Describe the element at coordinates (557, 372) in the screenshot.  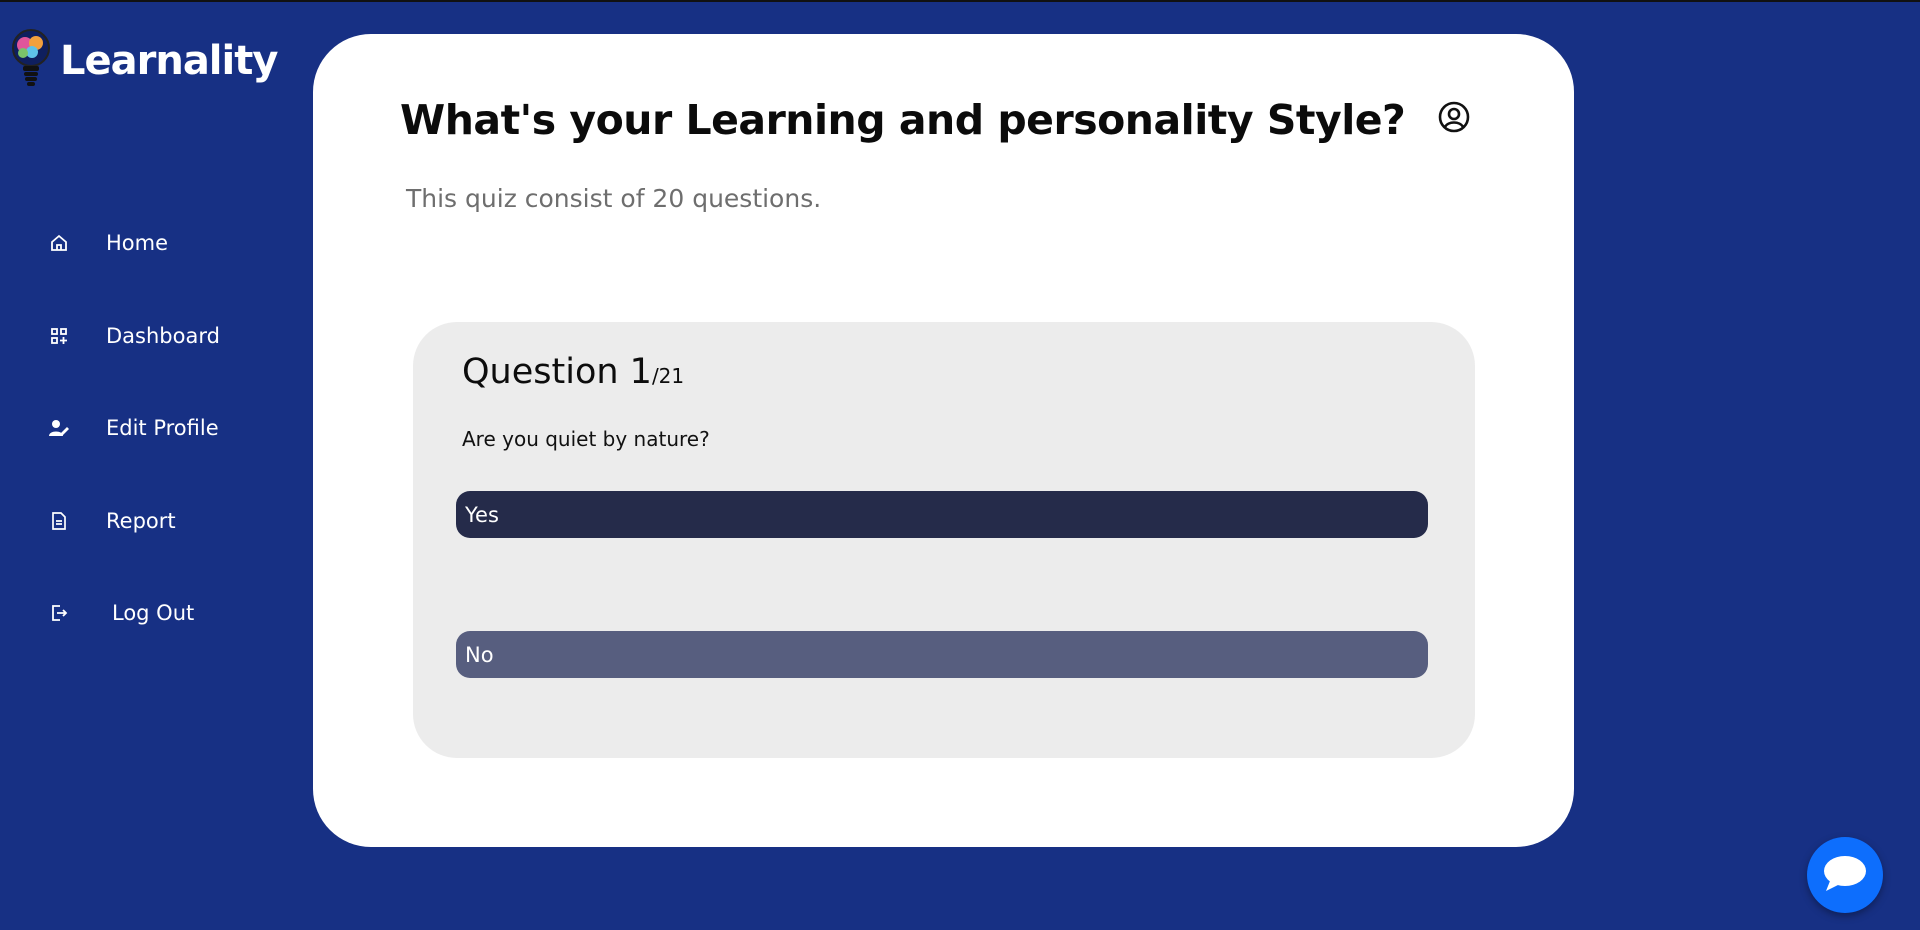
I see `question-label: Question 1` at that location.